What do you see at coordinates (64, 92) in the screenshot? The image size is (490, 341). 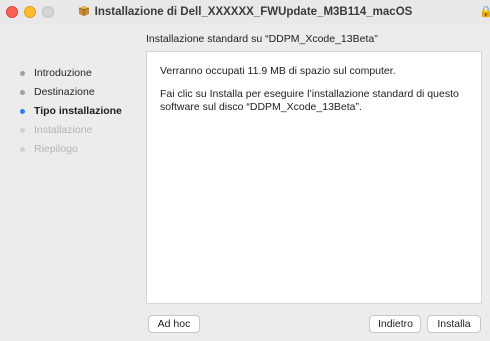 I see `step-label: Destinazione` at bounding box center [64, 92].